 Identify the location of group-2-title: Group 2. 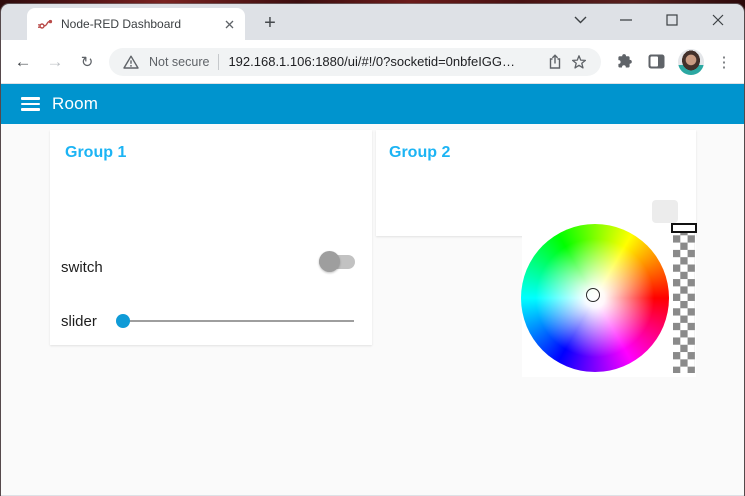
(420, 152).